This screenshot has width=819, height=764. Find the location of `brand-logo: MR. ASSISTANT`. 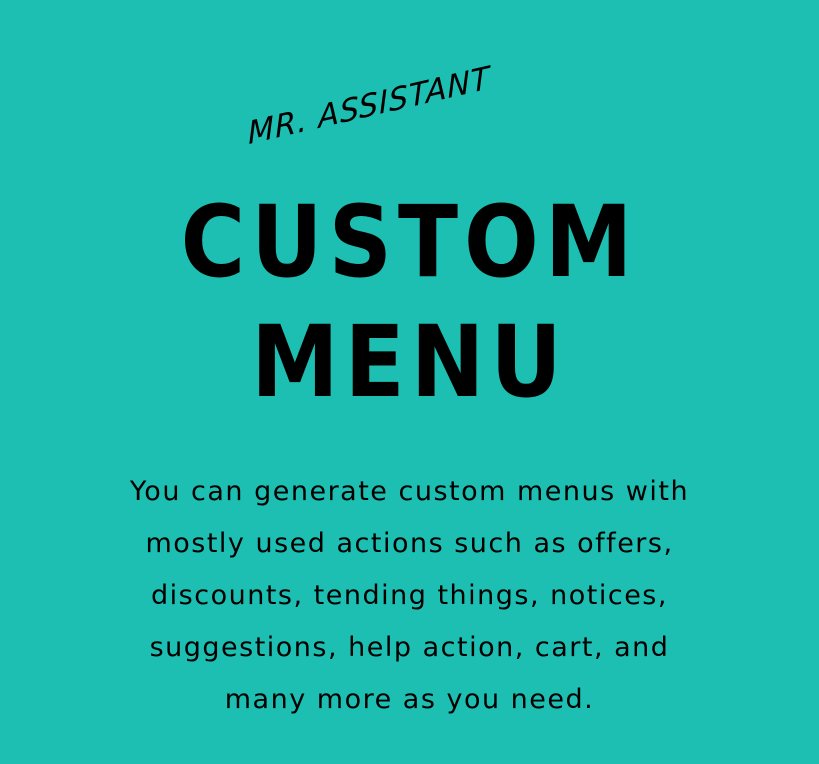

brand-logo: MR. ASSISTANT is located at coordinates (412, 106).